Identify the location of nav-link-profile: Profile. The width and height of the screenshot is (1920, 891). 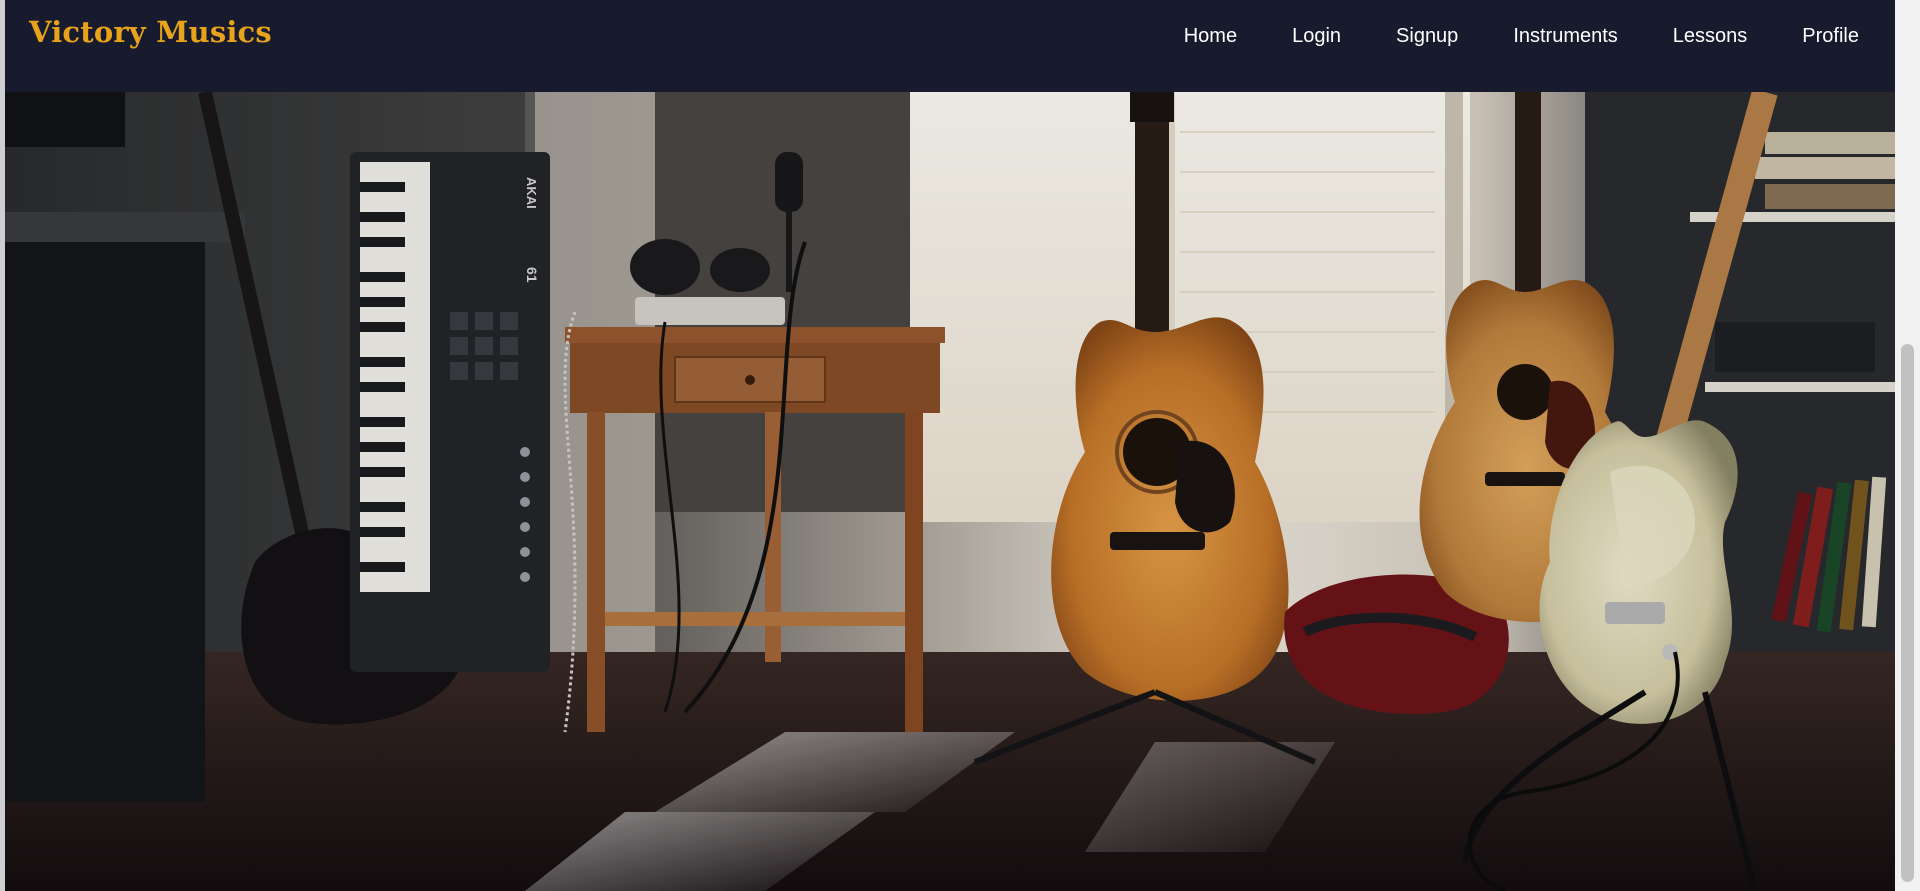
(1830, 36).